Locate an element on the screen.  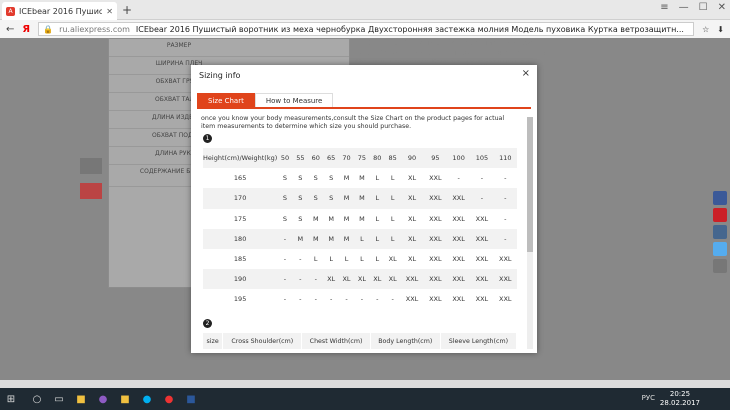
table-cell: 170 is located at coordinates (240, 198).